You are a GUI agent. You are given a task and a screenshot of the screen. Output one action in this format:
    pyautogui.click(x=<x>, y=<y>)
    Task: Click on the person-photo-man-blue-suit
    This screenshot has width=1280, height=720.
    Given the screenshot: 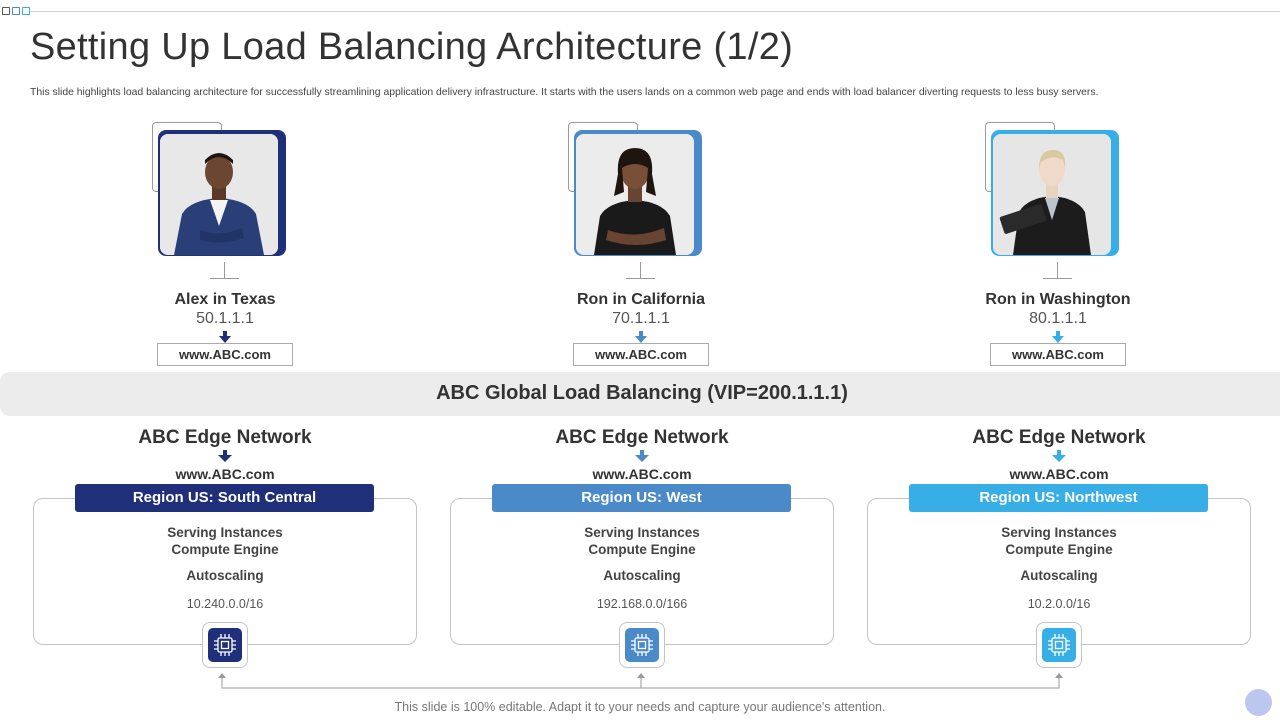 What is the action you would take?
    pyautogui.click(x=219, y=194)
    